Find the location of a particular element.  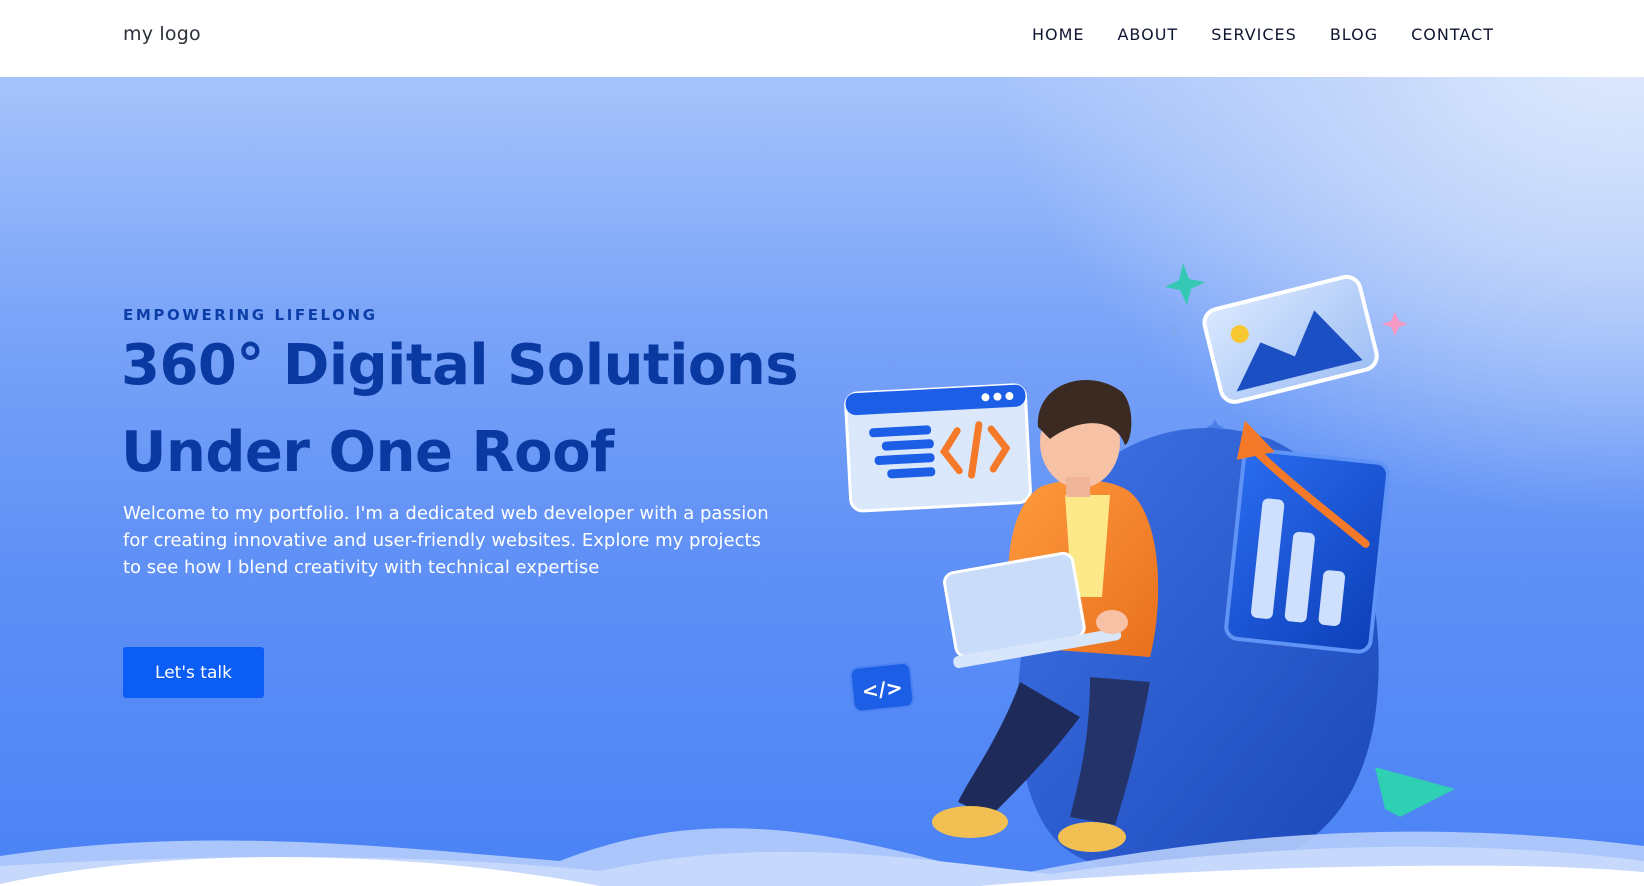

bottom-waves is located at coordinates (822, 857).